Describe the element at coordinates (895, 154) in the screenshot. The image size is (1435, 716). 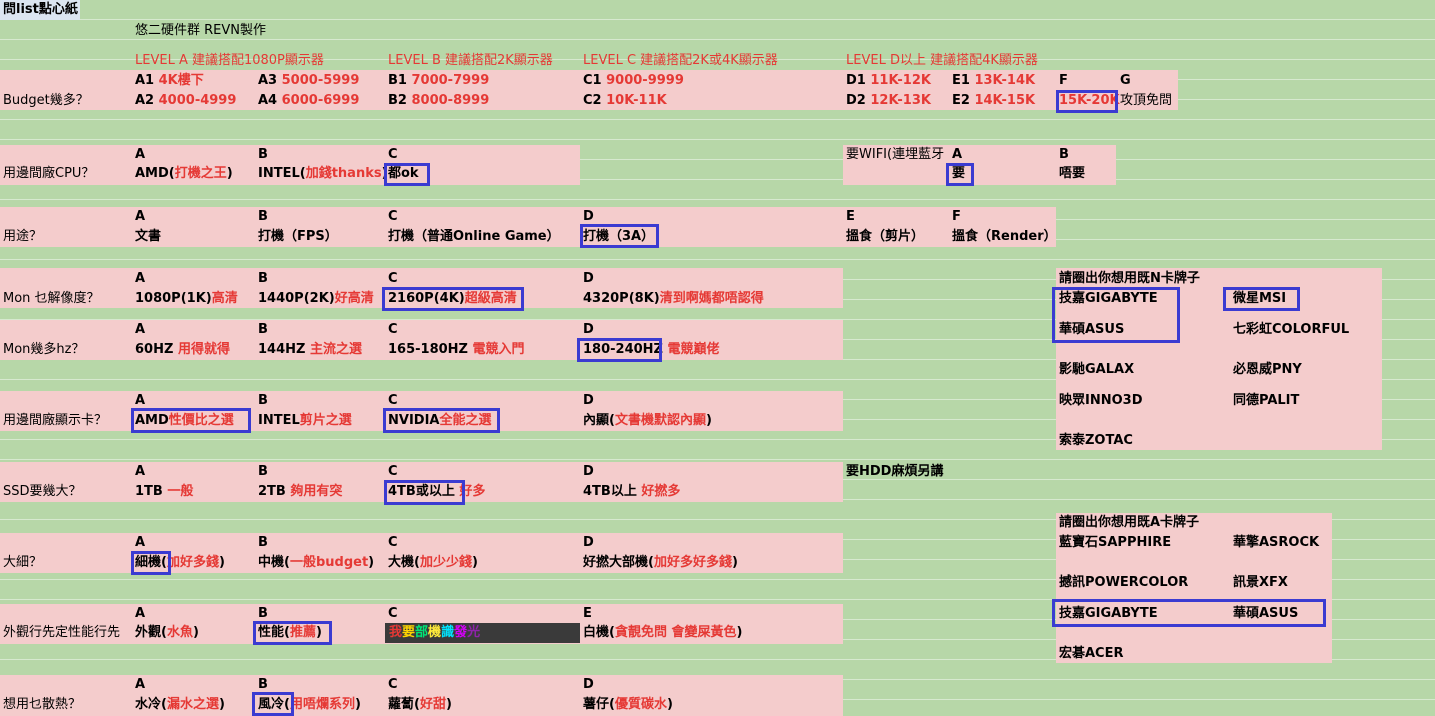
I see `wifi-question: 要WIFI(連埋藍牙` at that location.